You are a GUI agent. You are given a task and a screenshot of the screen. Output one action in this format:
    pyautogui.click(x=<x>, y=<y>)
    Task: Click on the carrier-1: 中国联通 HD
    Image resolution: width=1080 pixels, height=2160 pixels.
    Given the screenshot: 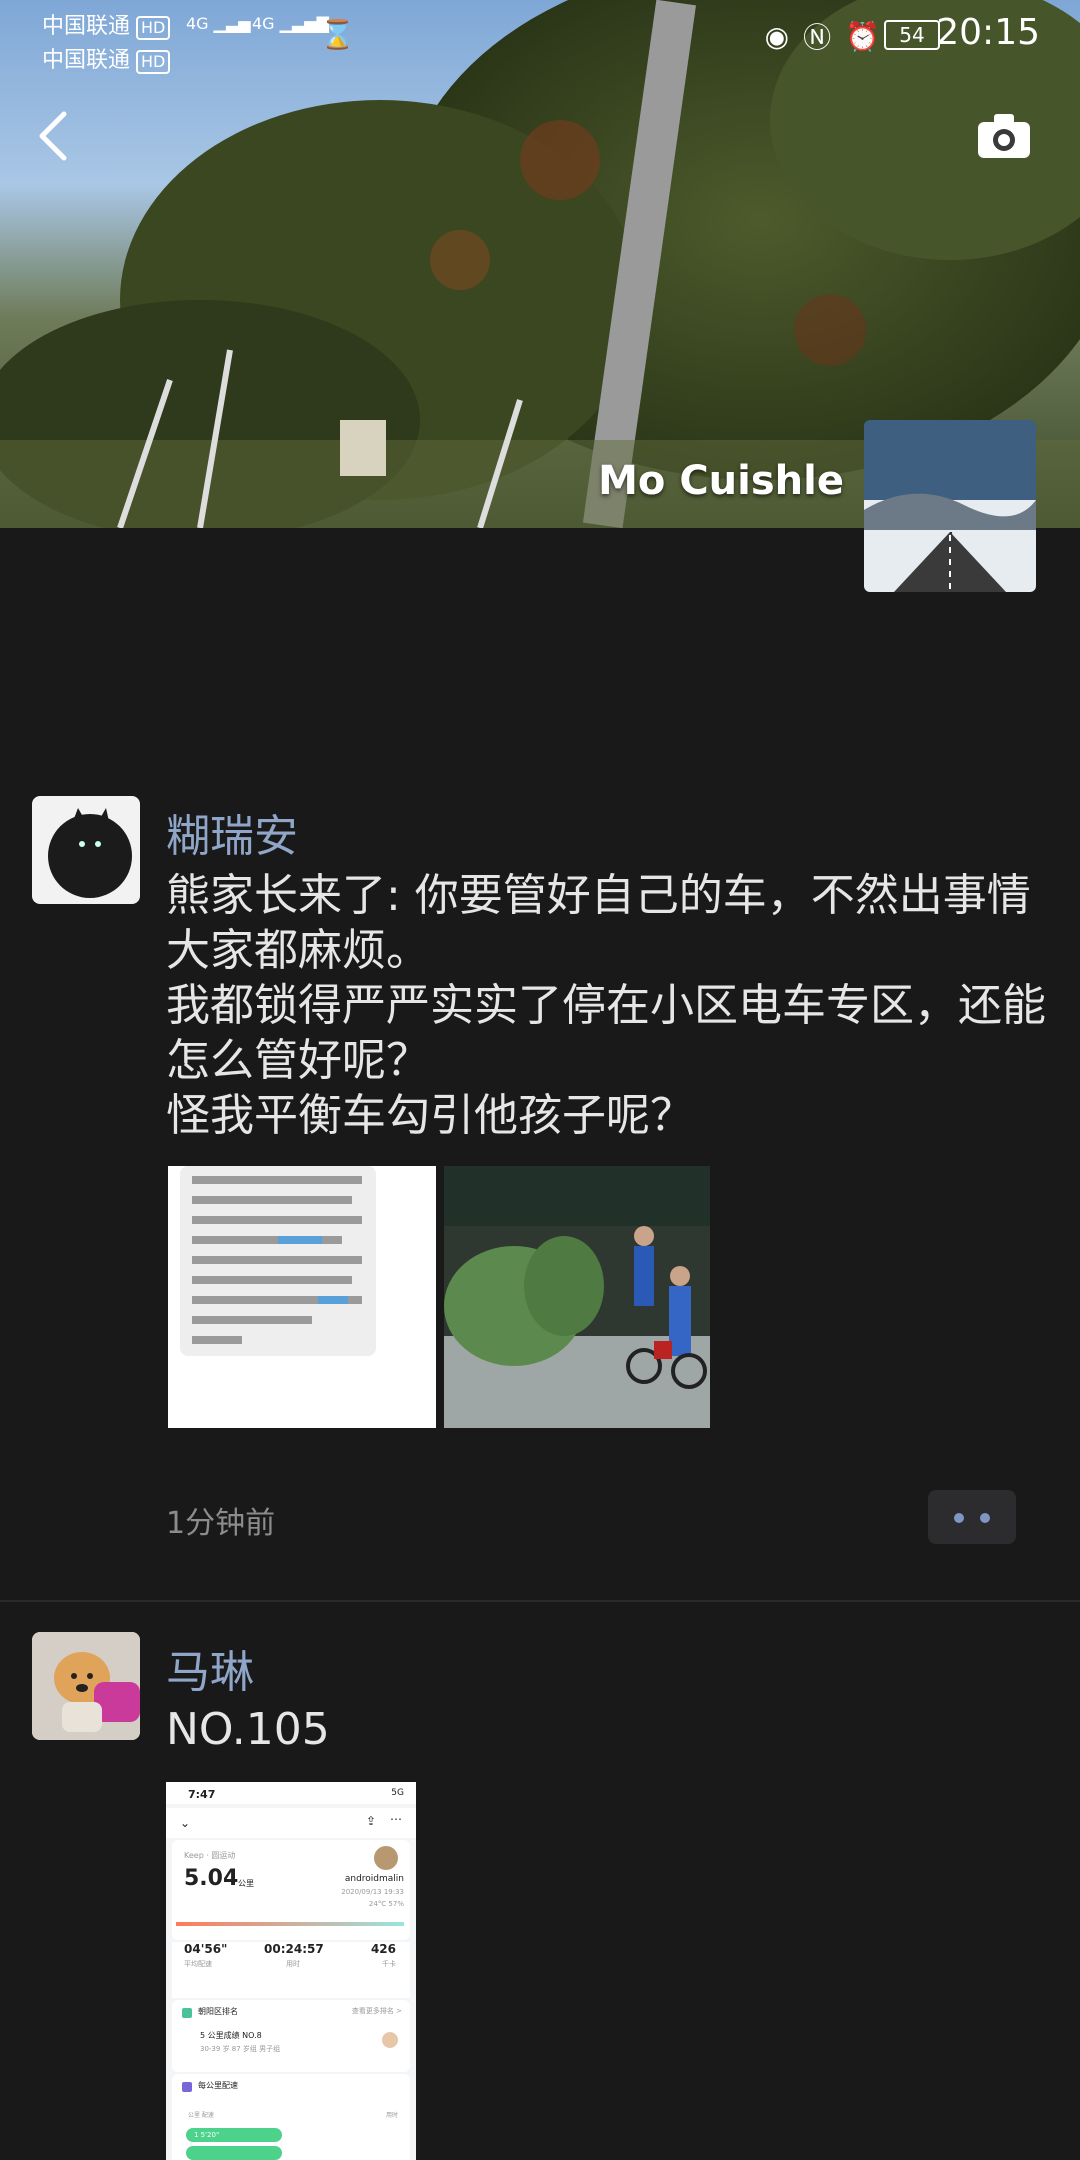 What is the action you would take?
    pyautogui.click(x=106, y=24)
    